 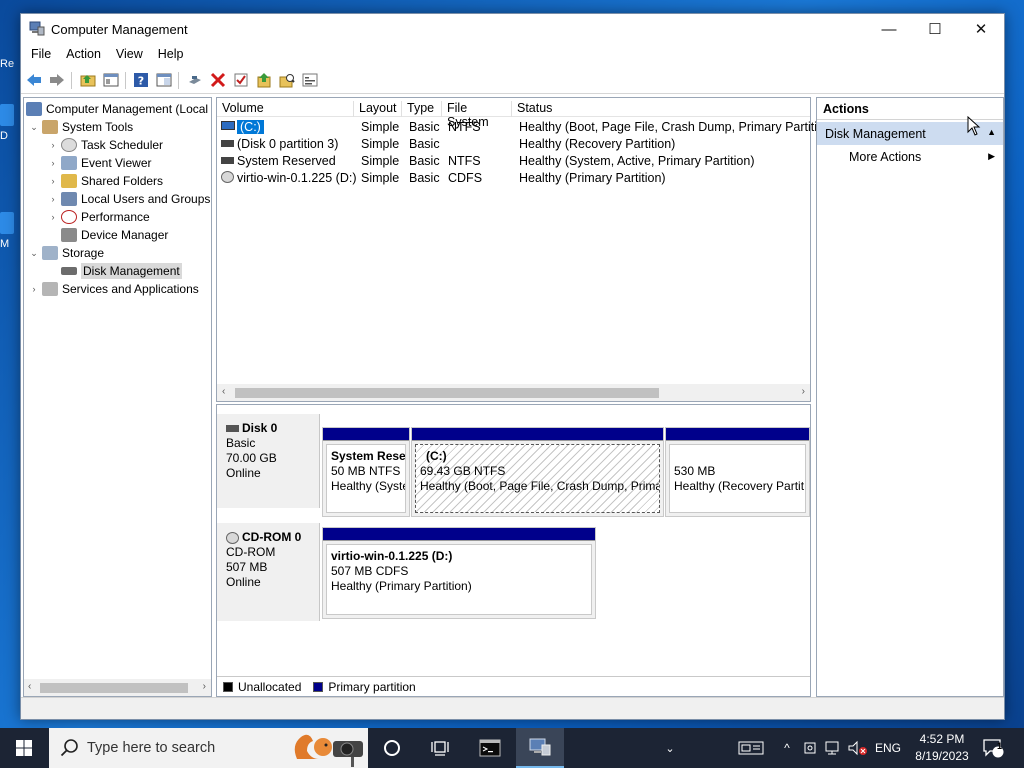 What do you see at coordinates (739, 486) in the screenshot?
I see `partition-status: Healthy (Recovery Partit` at bounding box center [739, 486].